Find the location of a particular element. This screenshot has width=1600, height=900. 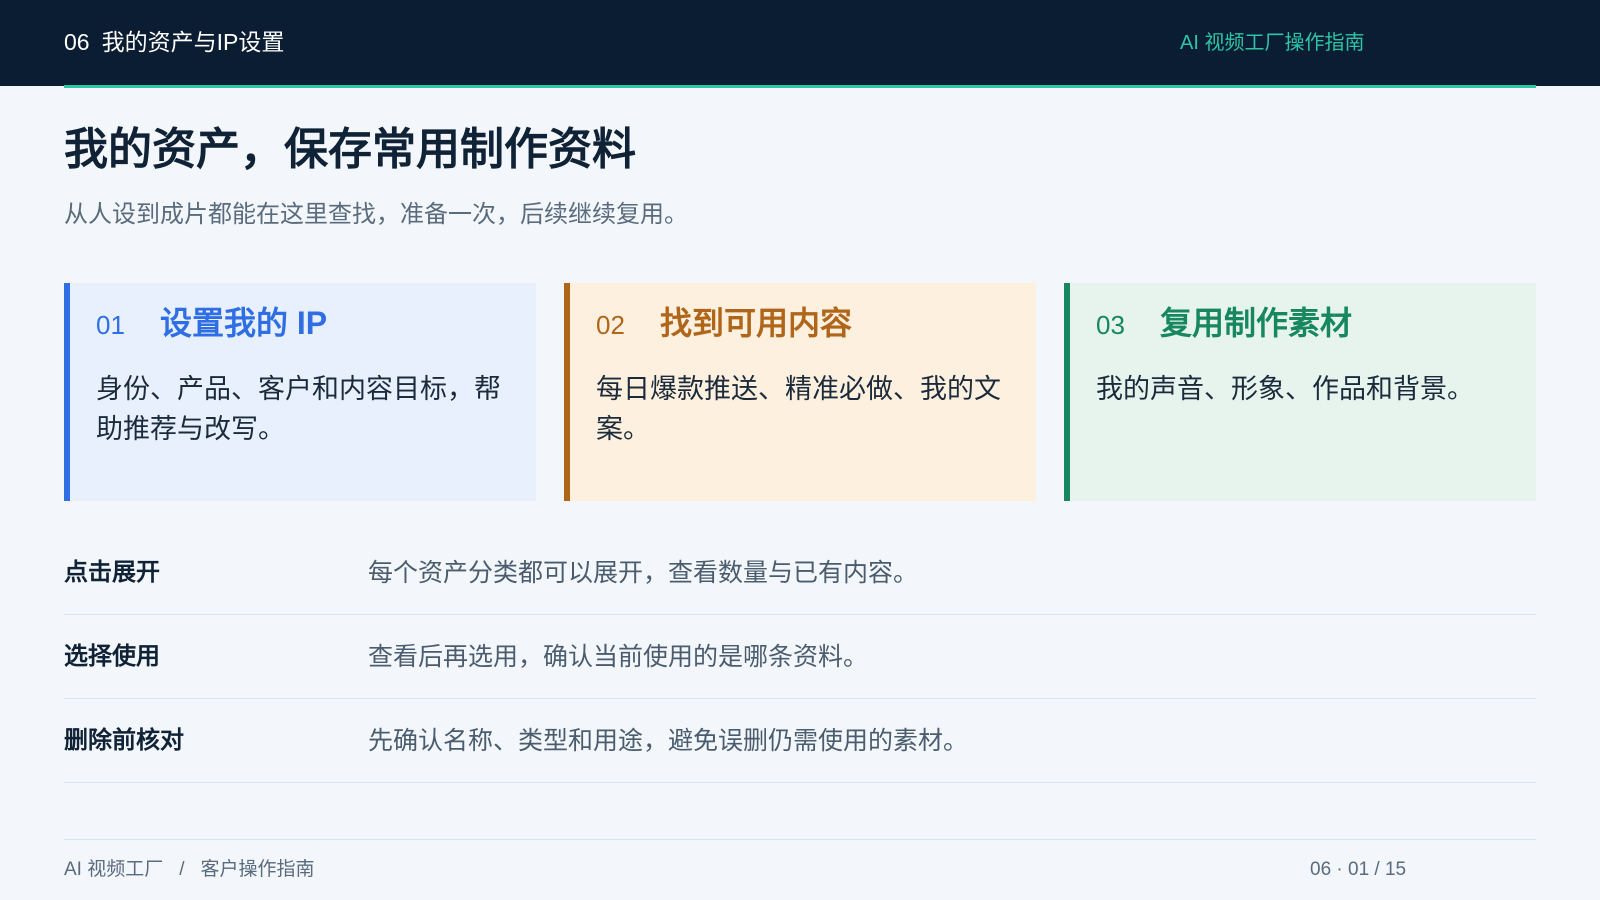

footer-guide: 客户操作指南 is located at coordinates (257, 869).